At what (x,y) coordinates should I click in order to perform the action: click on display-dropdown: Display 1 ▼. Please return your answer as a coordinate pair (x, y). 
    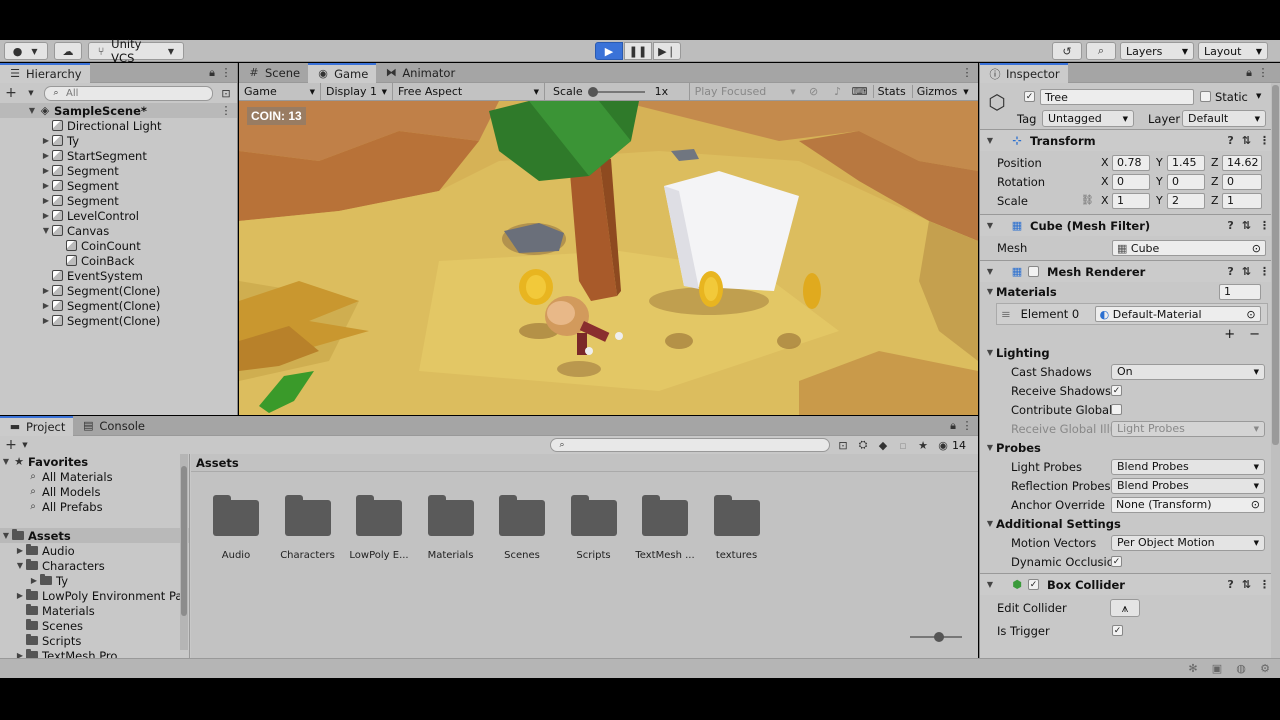
    Looking at the image, I should click on (357, 91).